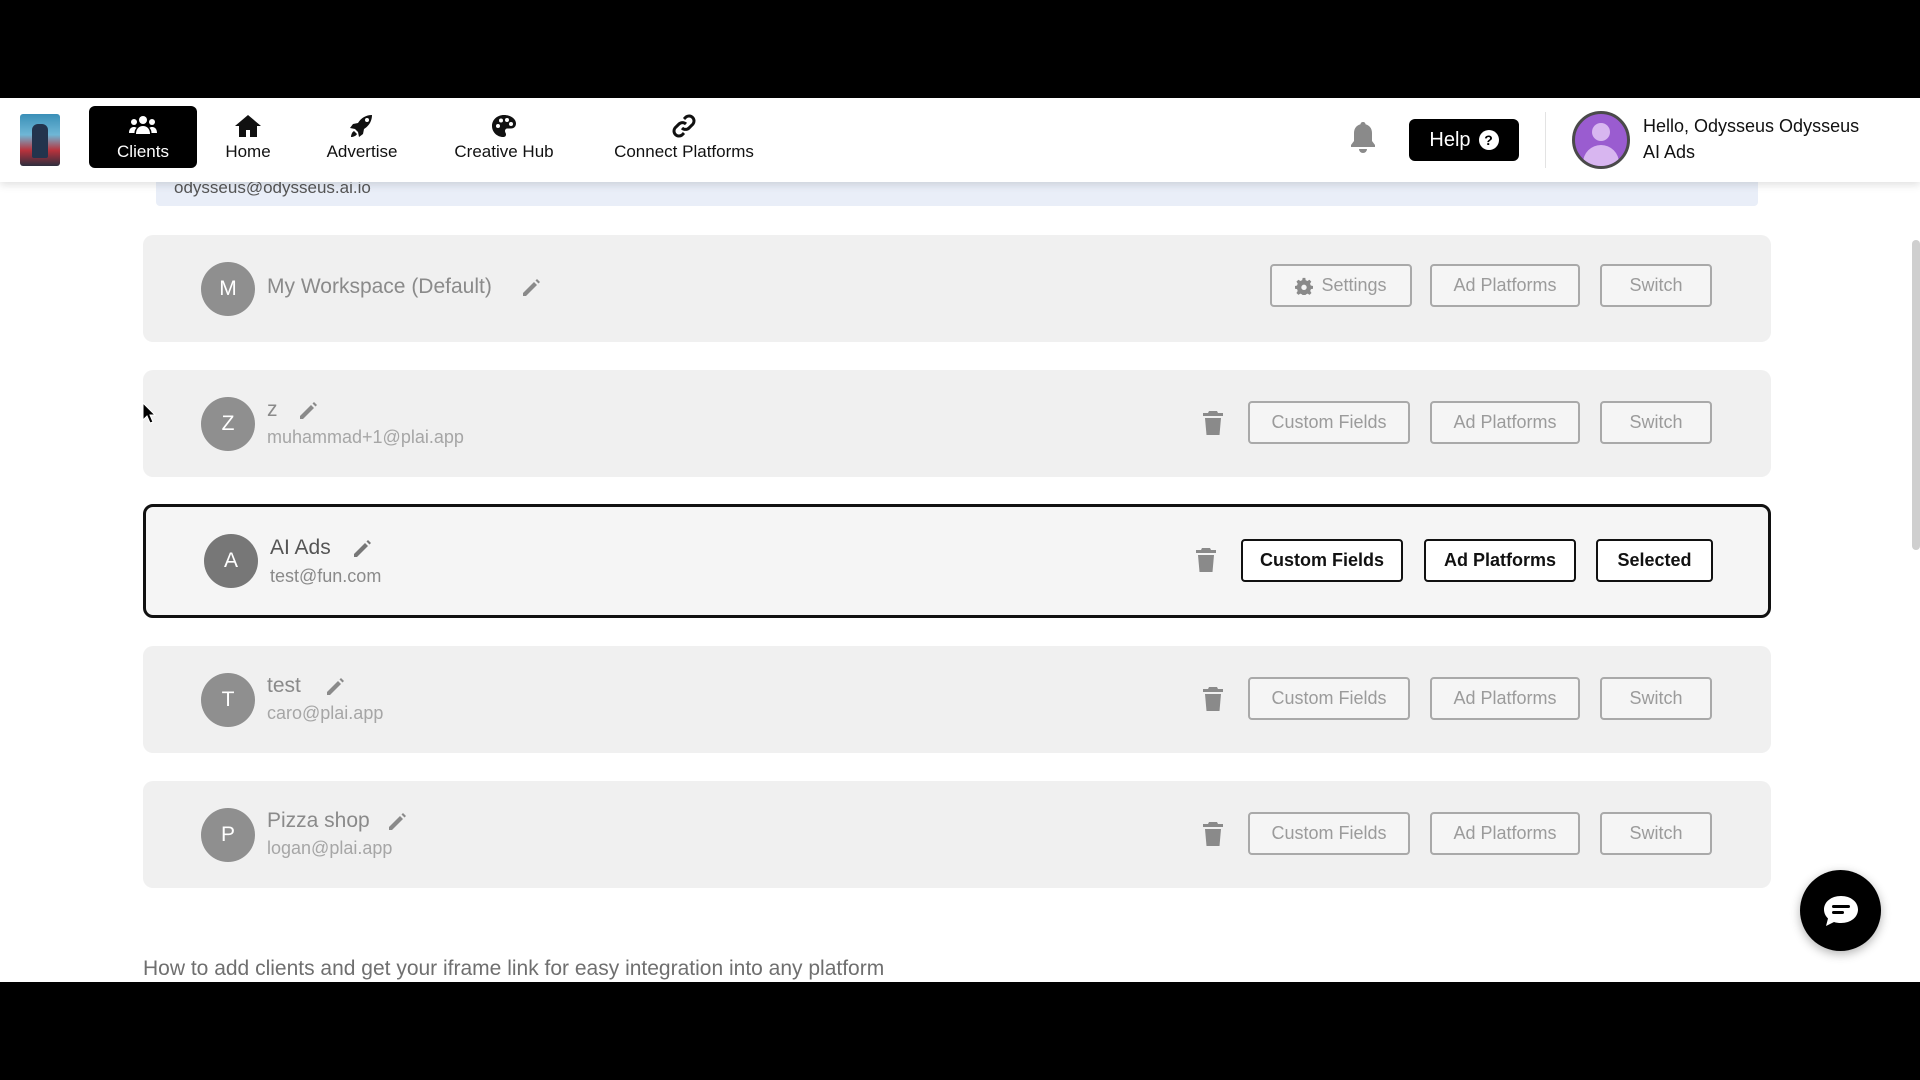 The width and height of the screenshot is (1920, 1080). I want to click on mouse-cursor-icon, so click(149, 413).